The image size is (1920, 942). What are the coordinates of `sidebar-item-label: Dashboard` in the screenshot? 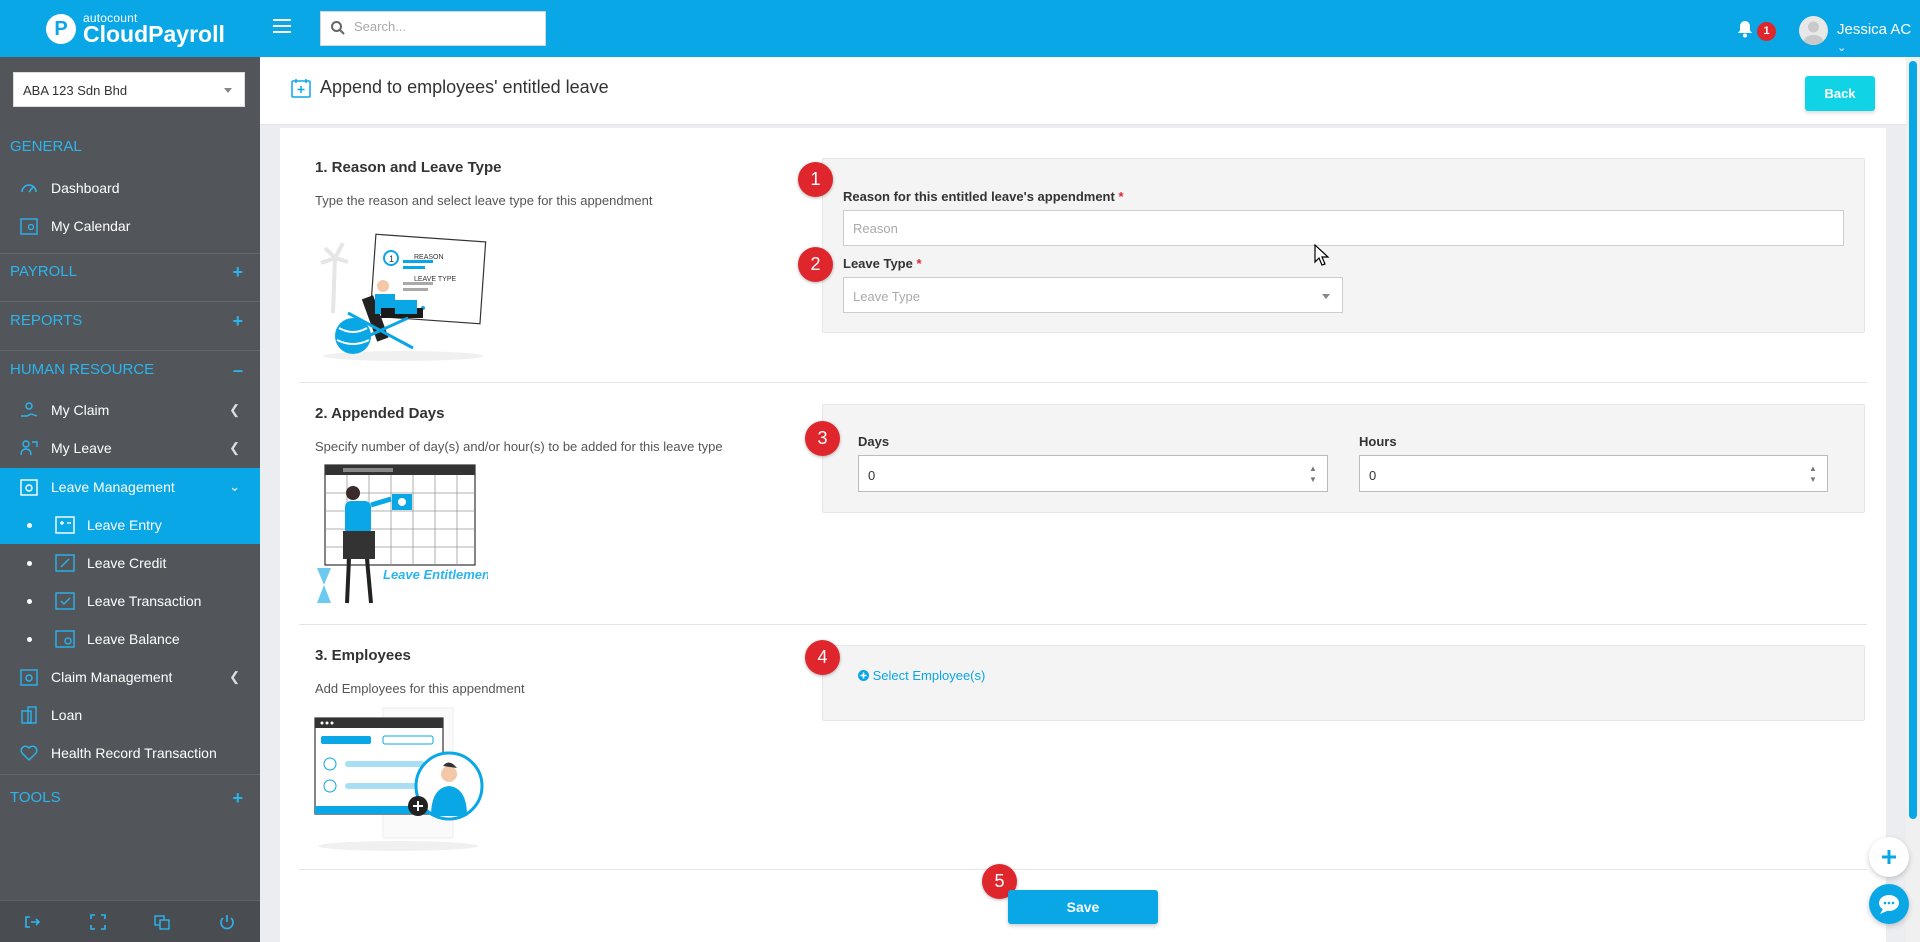 It's located at (85, 188).